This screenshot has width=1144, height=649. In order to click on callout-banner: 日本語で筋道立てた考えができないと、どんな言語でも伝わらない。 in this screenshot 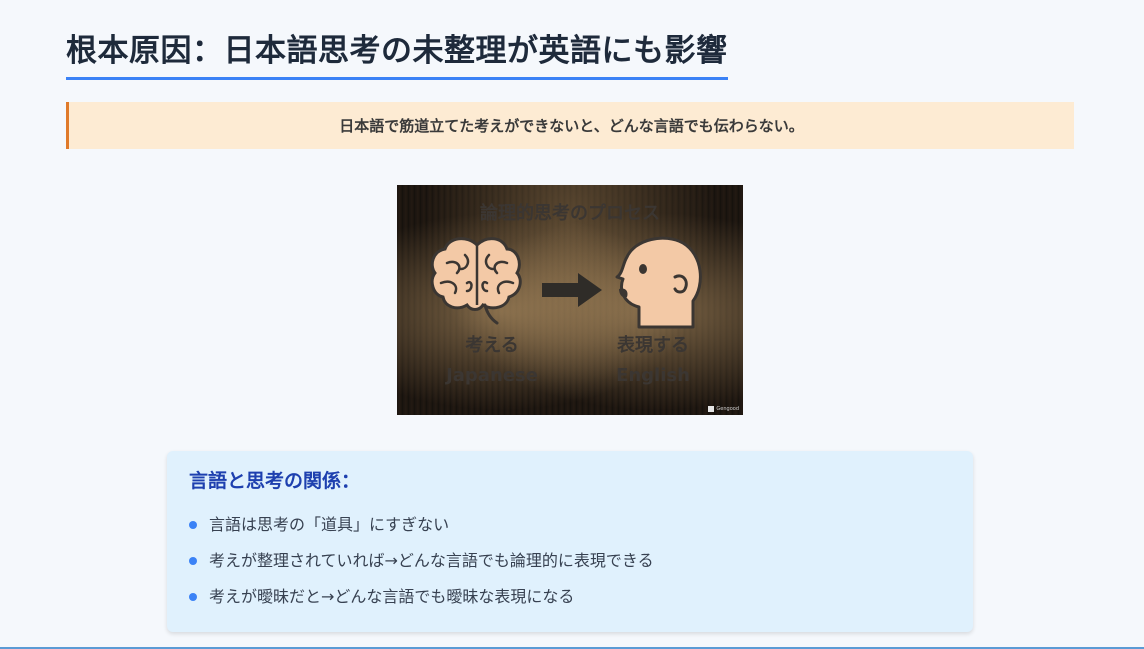, I will do `click(570, 125)`.